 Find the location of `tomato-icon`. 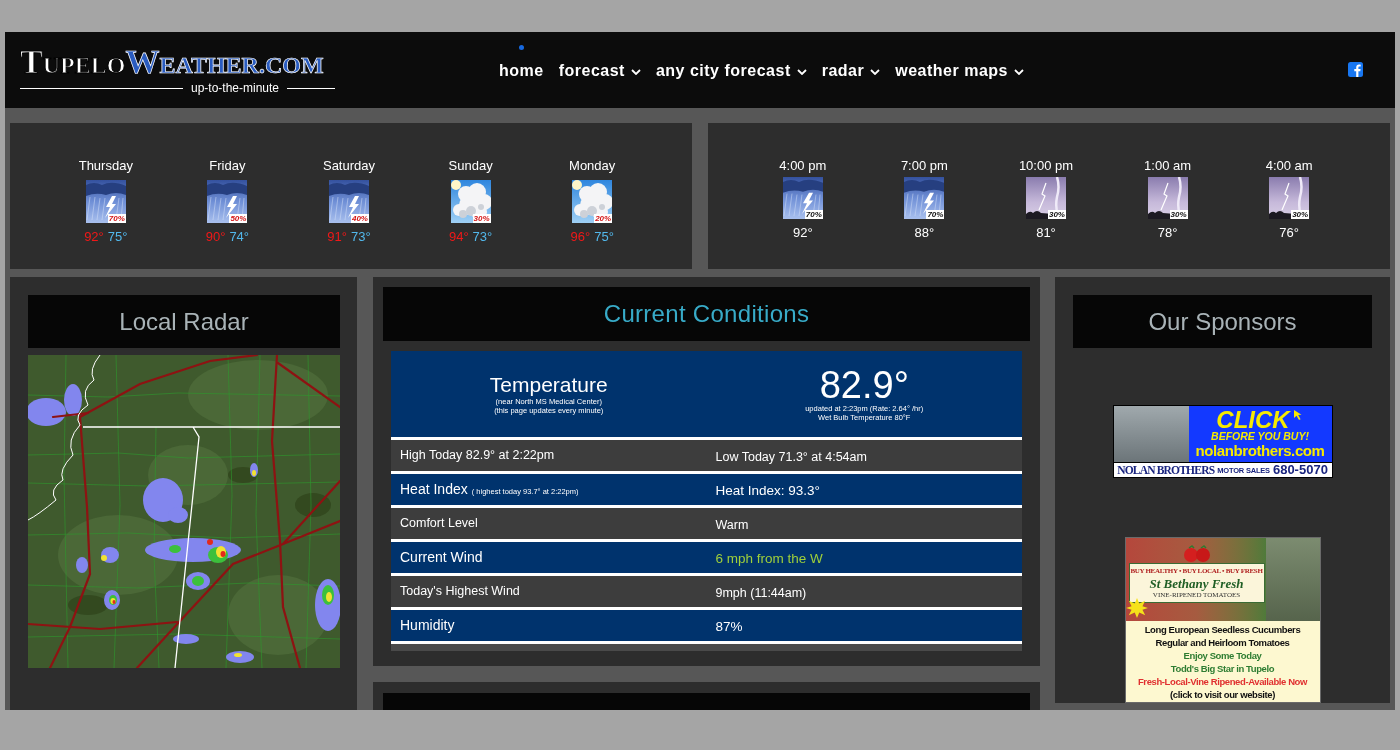

tomato-icon is located at coordinates (1196, 553).